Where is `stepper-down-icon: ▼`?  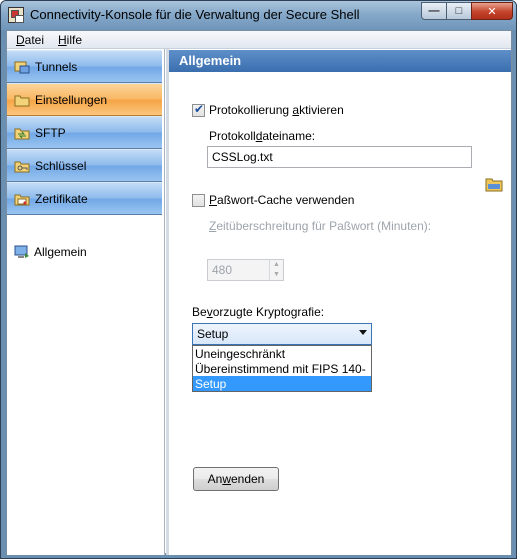 stepper-down-icon: ▼ is located at coordinates (276, 275).